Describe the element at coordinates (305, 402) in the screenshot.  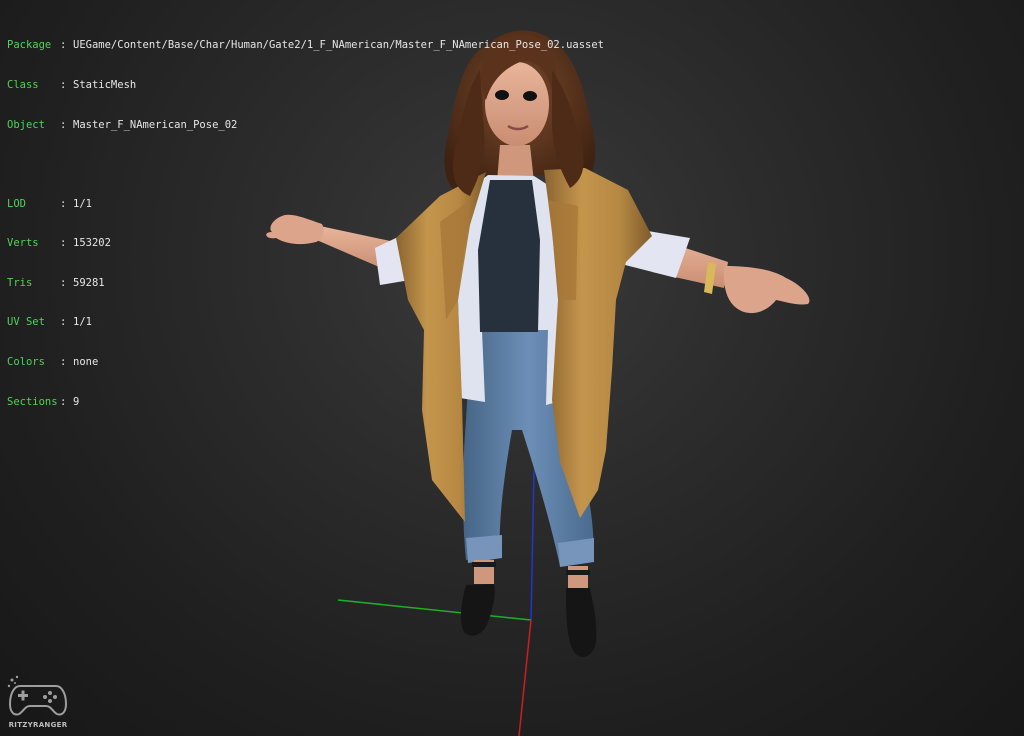
I see `info-row-sections: Sections:9` at that location.